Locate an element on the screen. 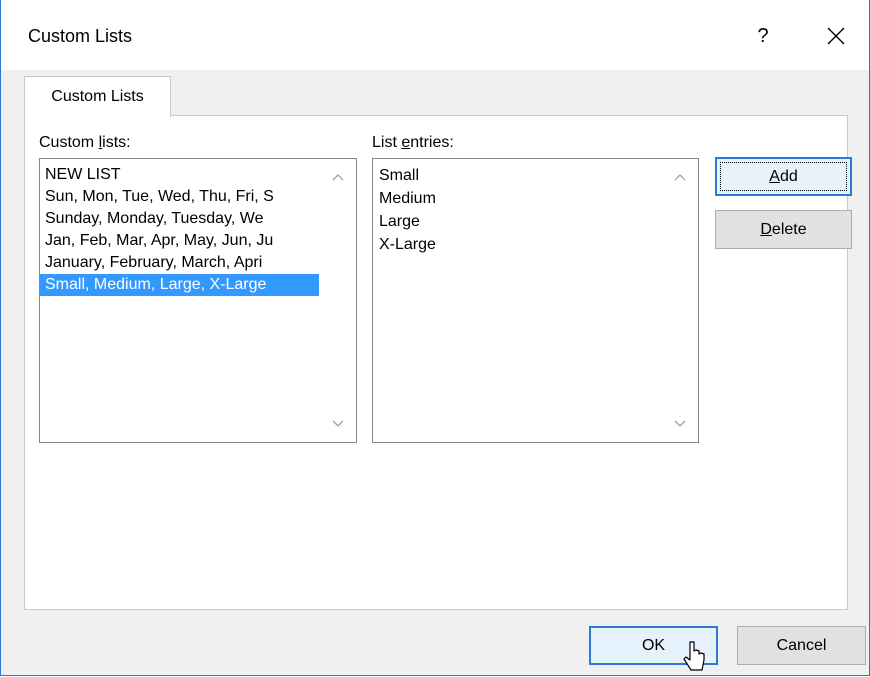 The image size is (870, 677). close-button is located at coordinates (836, 36).